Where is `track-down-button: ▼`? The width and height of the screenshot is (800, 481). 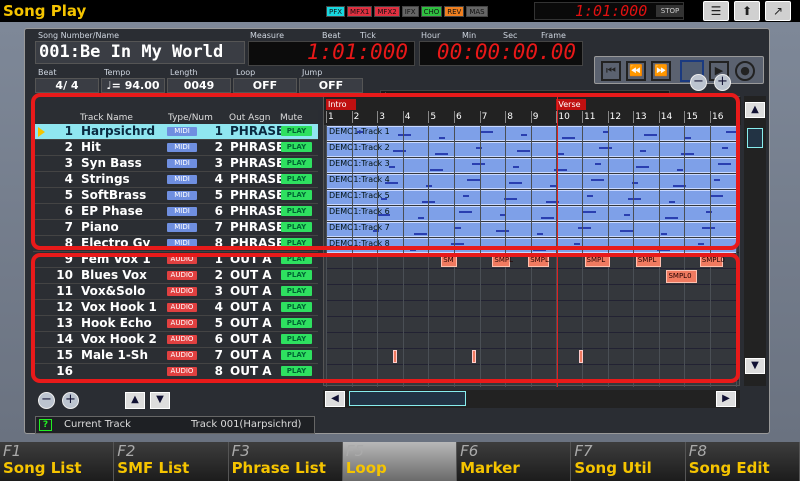 track-down-button: ▼ is located at coordinates (160, 400).